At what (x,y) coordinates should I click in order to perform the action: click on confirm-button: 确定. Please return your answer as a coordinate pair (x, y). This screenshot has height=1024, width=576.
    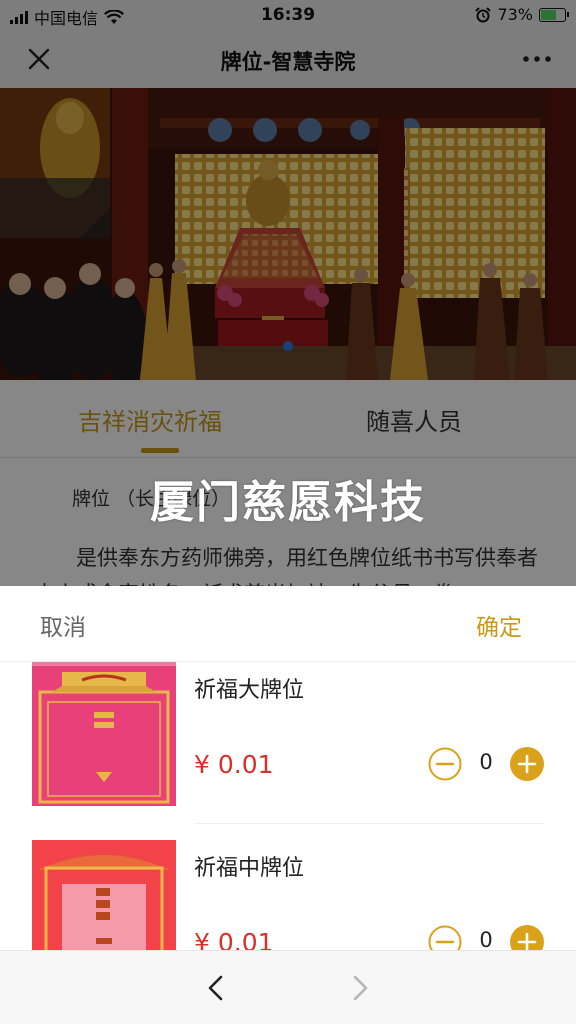
    Looking at the image, I should click on (499, 625).